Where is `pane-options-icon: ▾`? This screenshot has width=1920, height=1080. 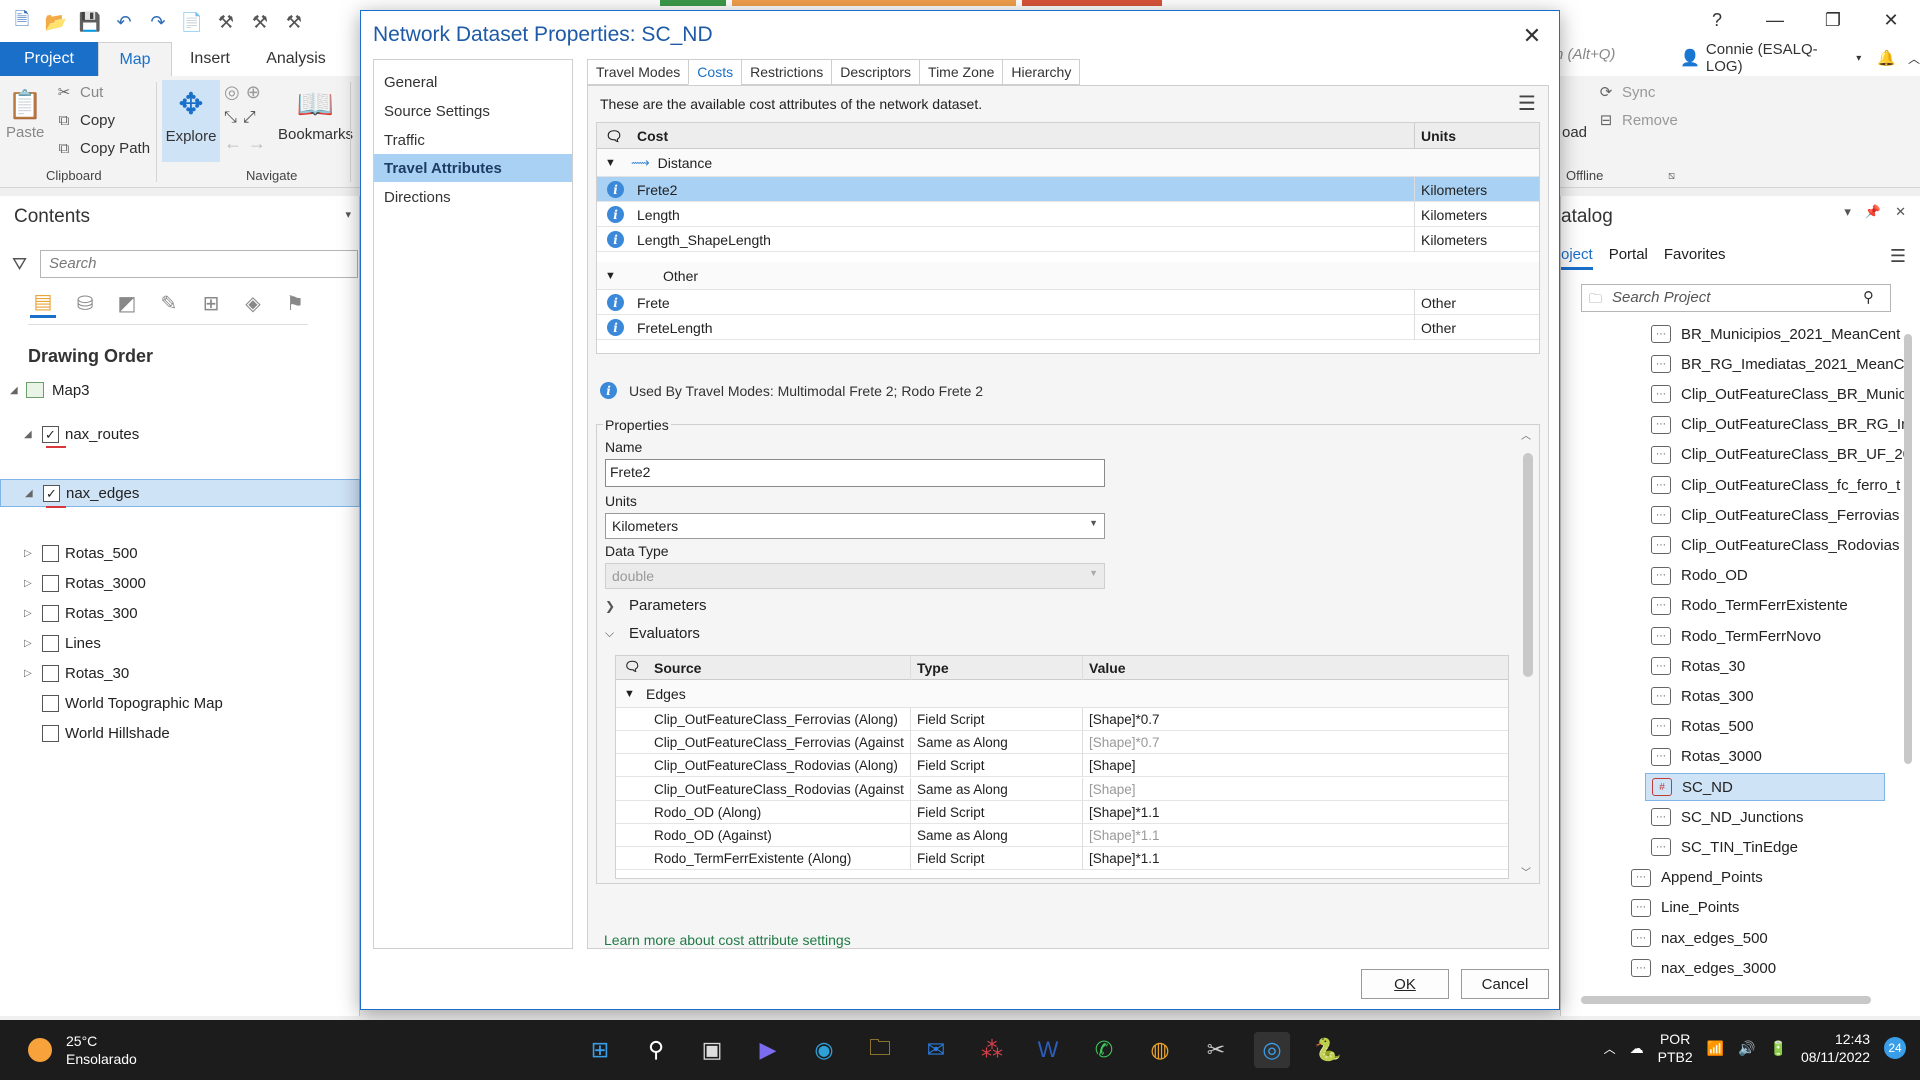
pane-options-icon: ▾ is located at coordinates (1847, 212).